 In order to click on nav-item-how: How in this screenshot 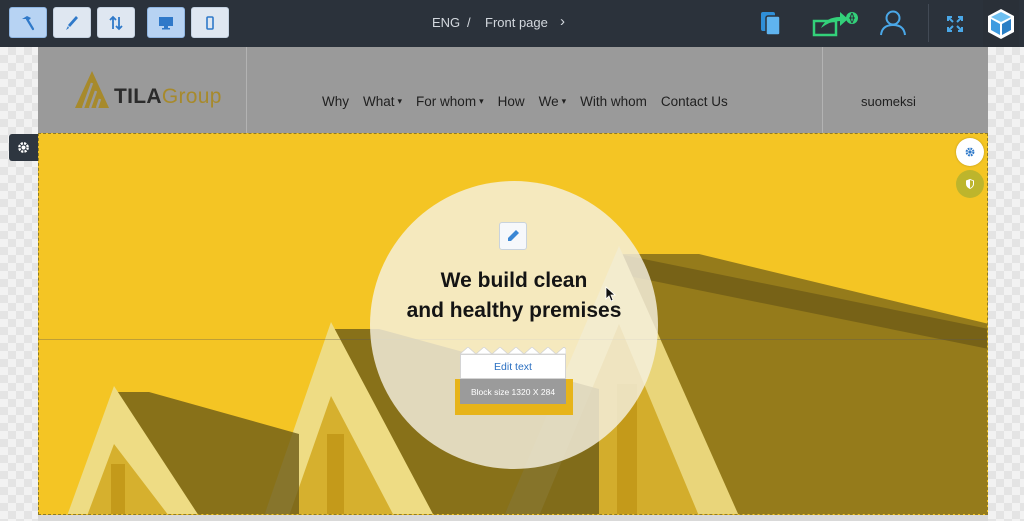, I will do `click(511, 101)`.